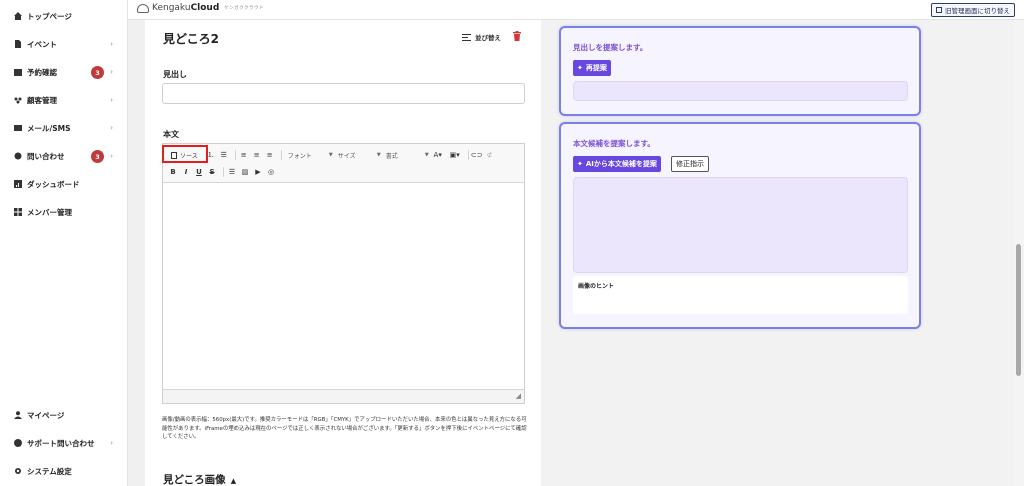 The height and width of the screenshot is (486, 1024). What do you see at coordinates (258, 172) in the screenshot?
I see `video-icon: ▶` at bounding box center [258, 172].